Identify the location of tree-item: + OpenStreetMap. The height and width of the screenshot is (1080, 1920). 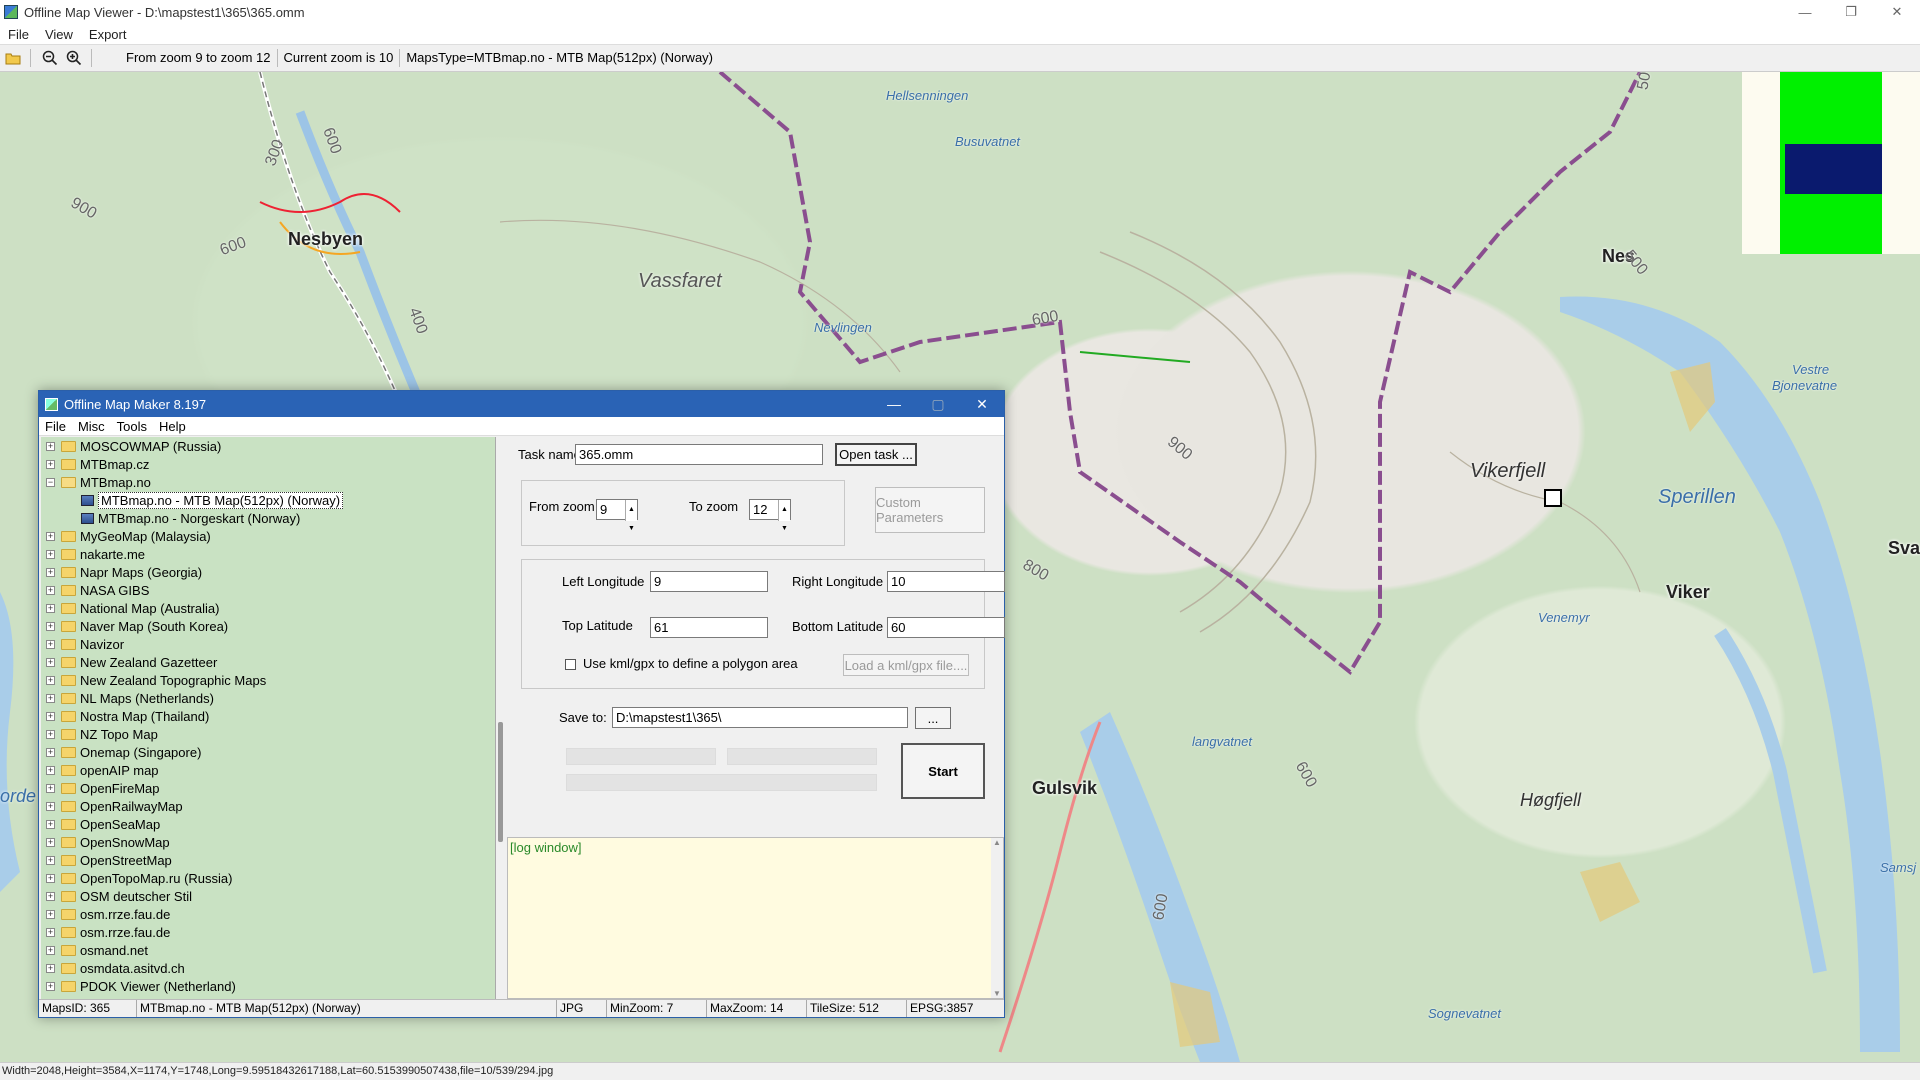
(268, 860).